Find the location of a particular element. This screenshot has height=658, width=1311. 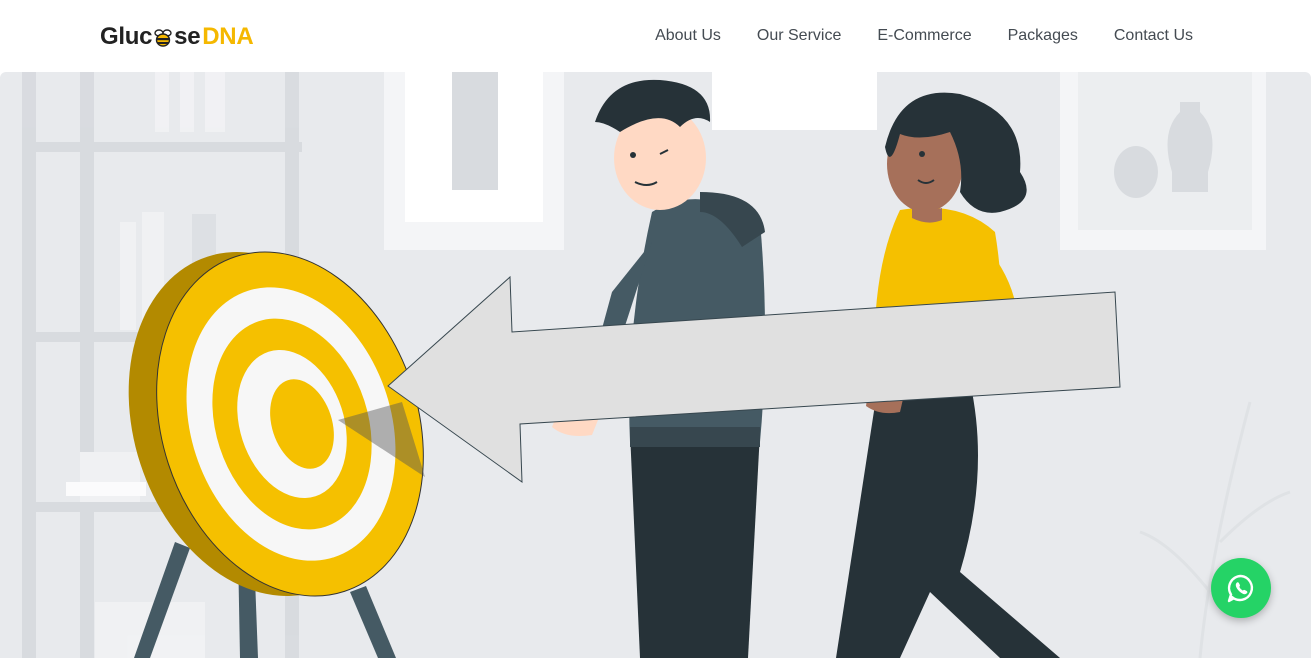

nav-about-us: About Us is located at coordinates (688, 36).